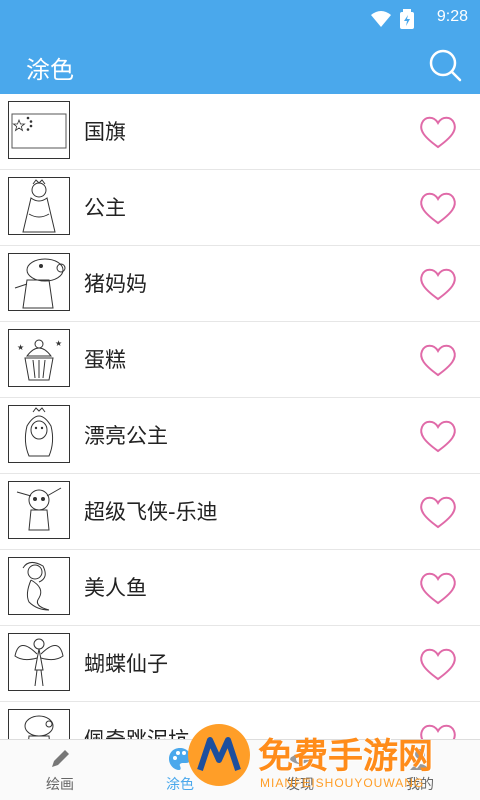  I want to click on tab-color: 涂色, so click(180, 770).